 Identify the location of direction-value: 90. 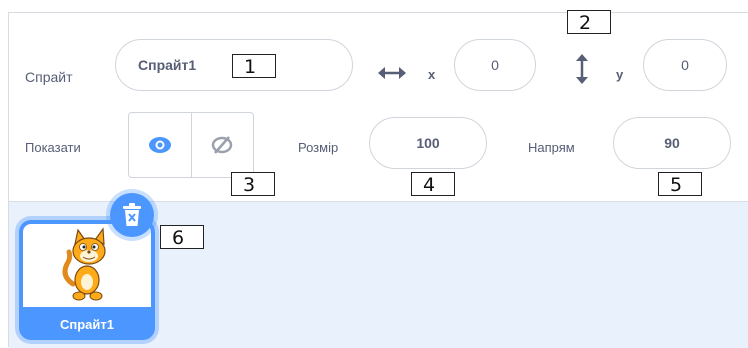
(672, 143).